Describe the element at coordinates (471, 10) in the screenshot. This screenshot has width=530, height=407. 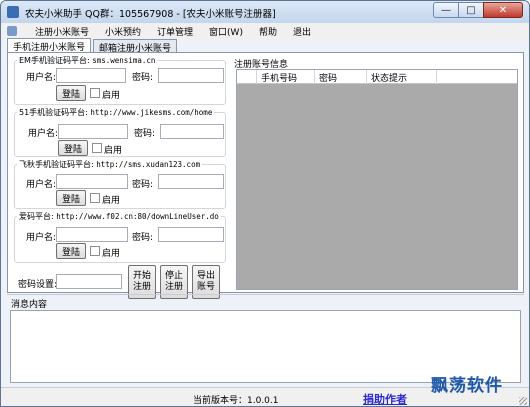
I see `restore-button: □` at that location.